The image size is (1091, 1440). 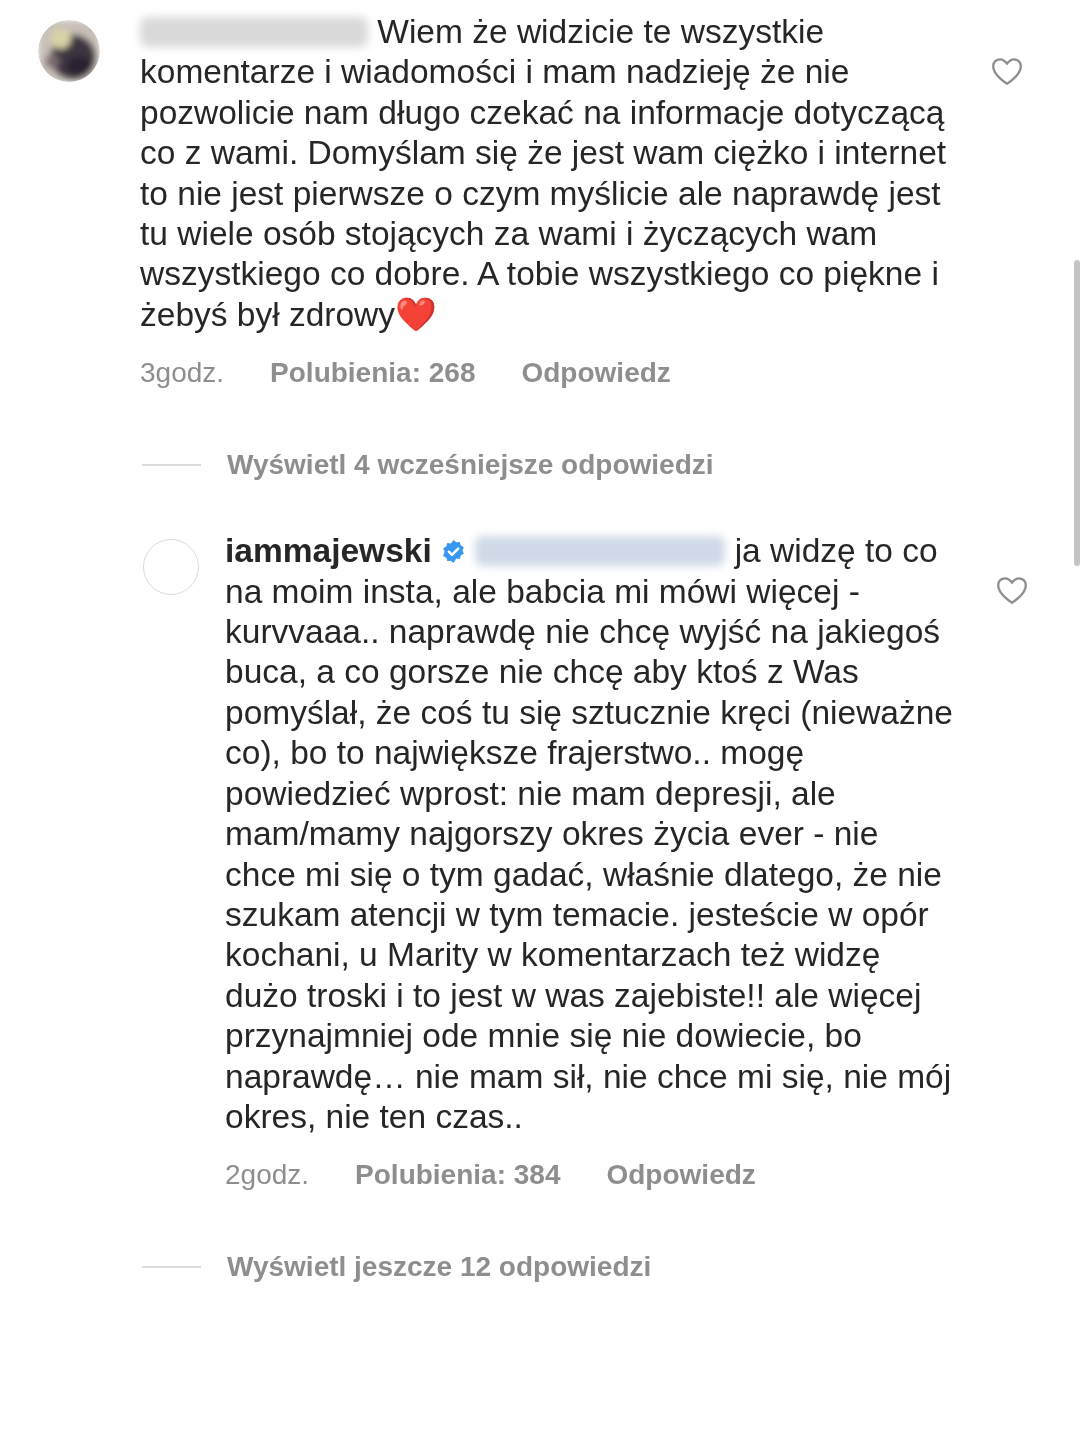 What do you see at coordinates (416, 314) in the screenshot?
I see `heart-emoji: ❤` at bounding box center [416, 314].